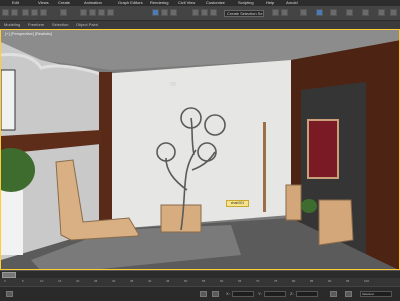  Describe the element at coordinates (376, 294) in the screenshot. I see `key-mode-dropdown: Selected` at that location.